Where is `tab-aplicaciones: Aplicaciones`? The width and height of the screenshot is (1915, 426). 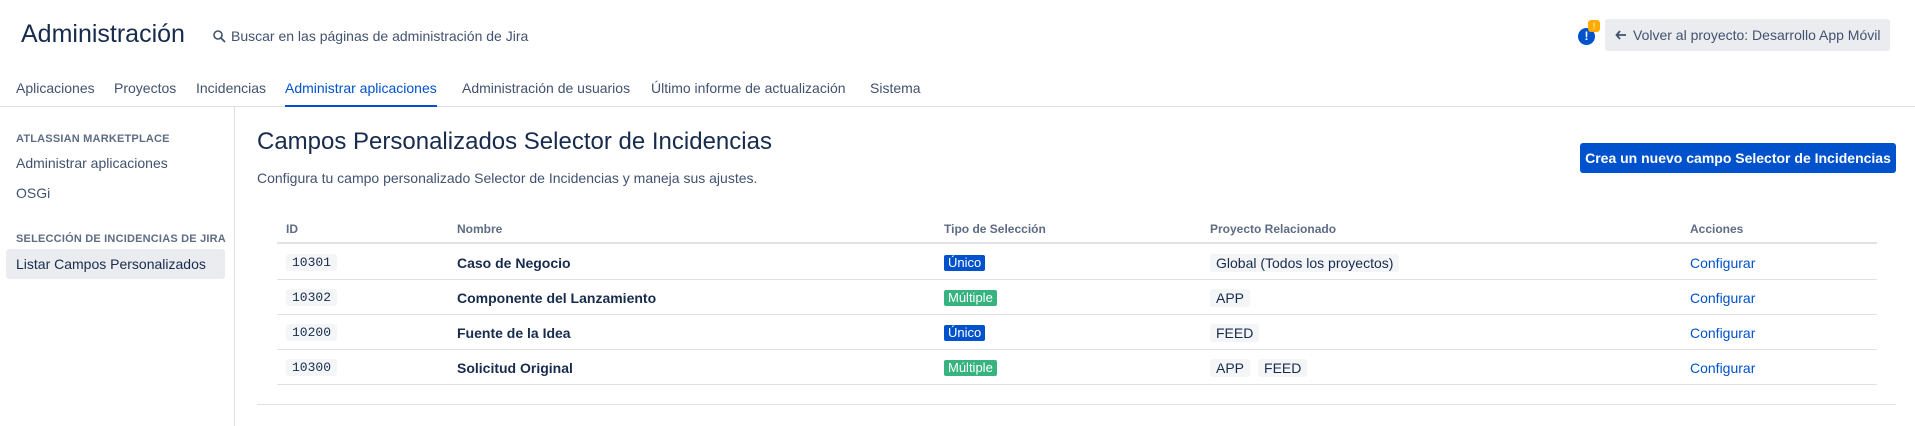 tab-aplicaciones: Aplicaciones is located at coordinates (55, 93).